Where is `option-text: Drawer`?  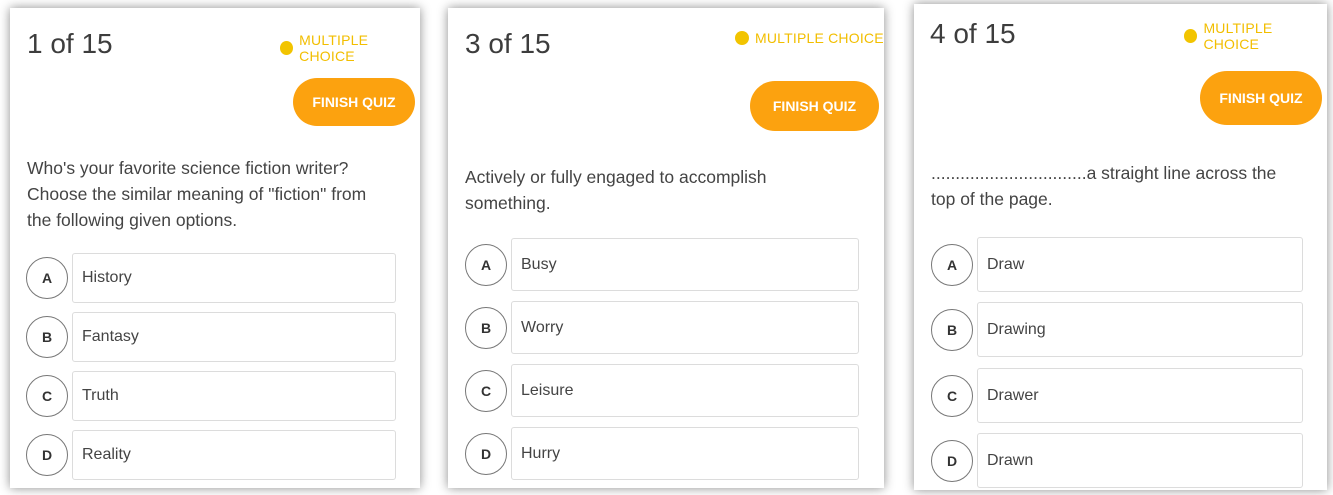
option-text: Drawer is located at coordinates (1140, 395).